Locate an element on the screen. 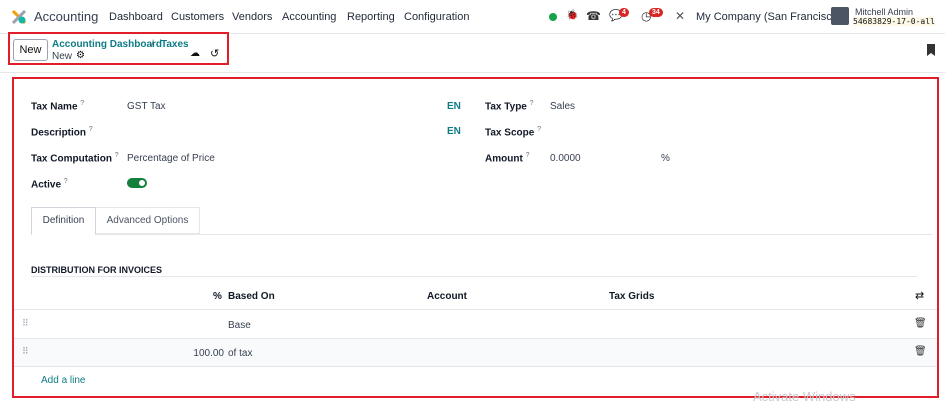 This screenshot has height=407, width=945. status-dot-icon is located at coordinates (553, 17).